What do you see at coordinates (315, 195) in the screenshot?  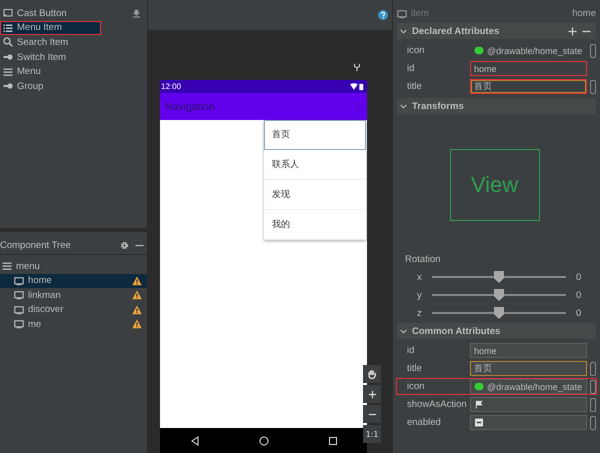 I see `menu-item: 发现` at bounding box center [315, 195].